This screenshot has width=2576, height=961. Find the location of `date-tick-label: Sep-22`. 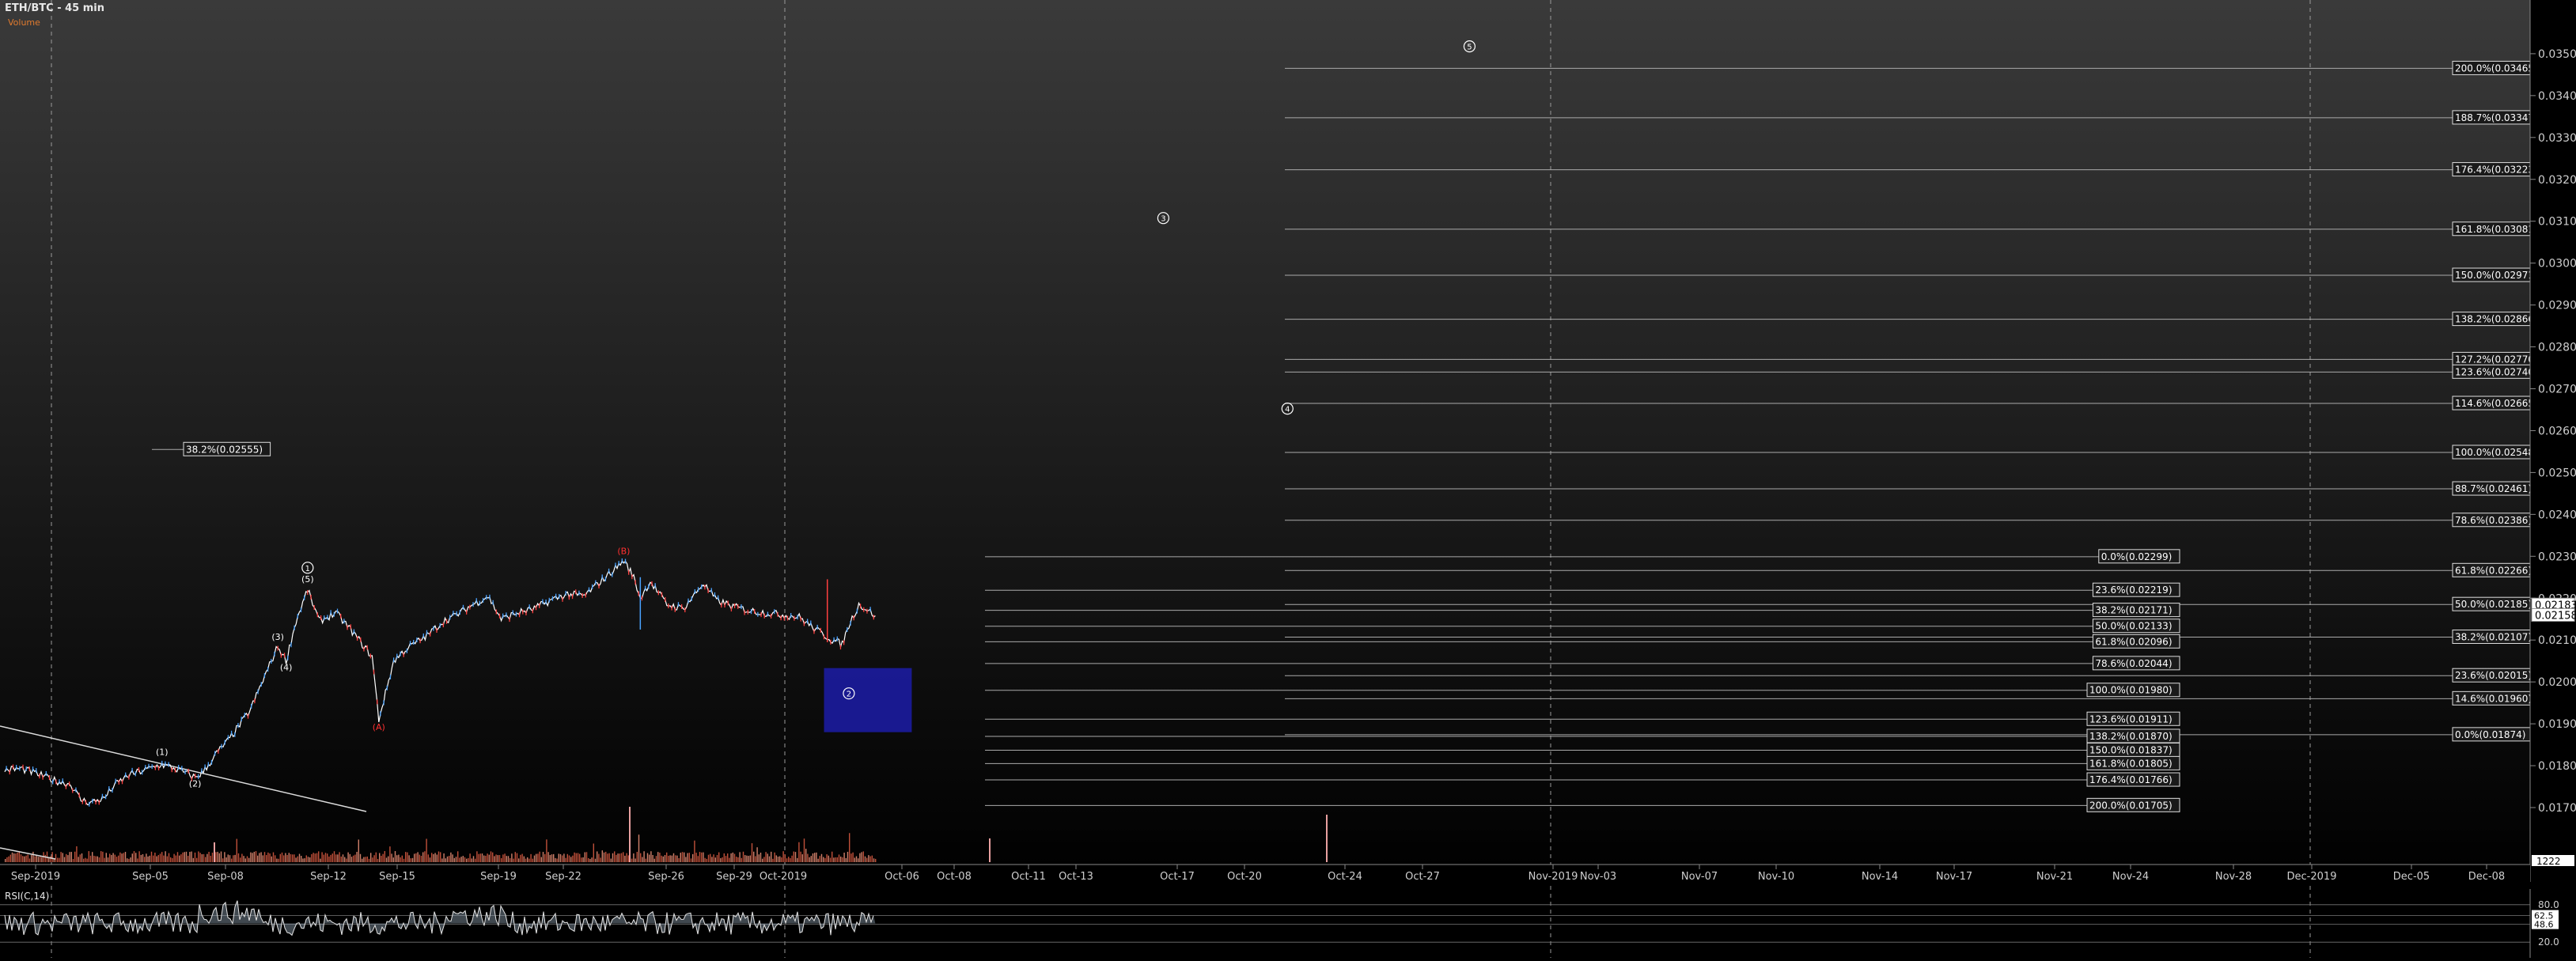

date-tick-label: Sep-22 is located at coordinates (563, 877).